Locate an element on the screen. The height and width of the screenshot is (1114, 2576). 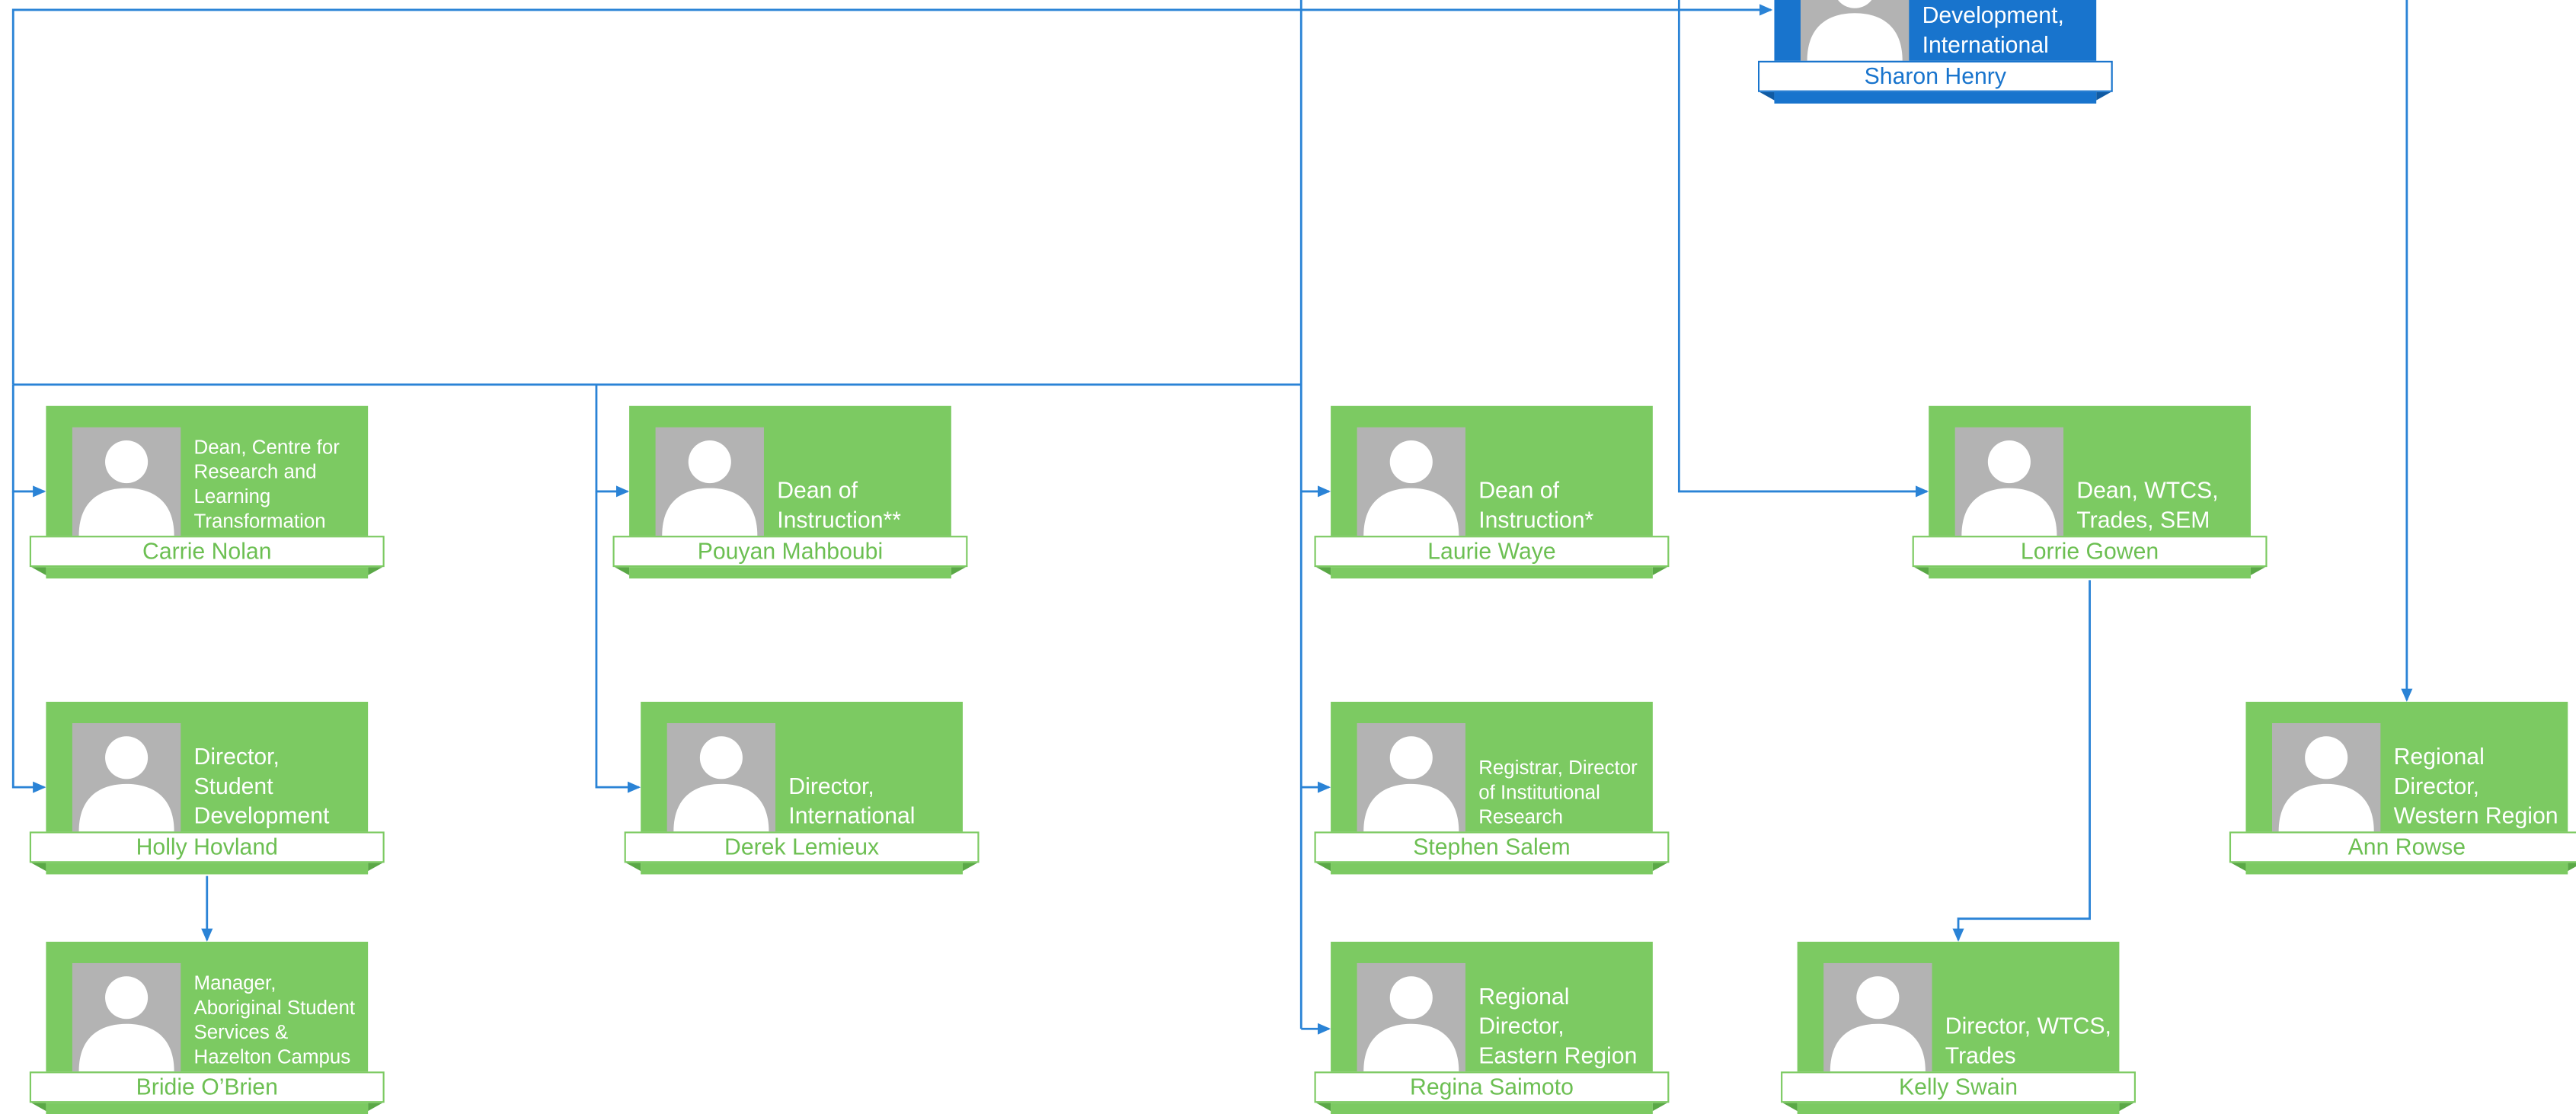
person-name: Regina Saimoto is located at coordinates (1492, 1087).